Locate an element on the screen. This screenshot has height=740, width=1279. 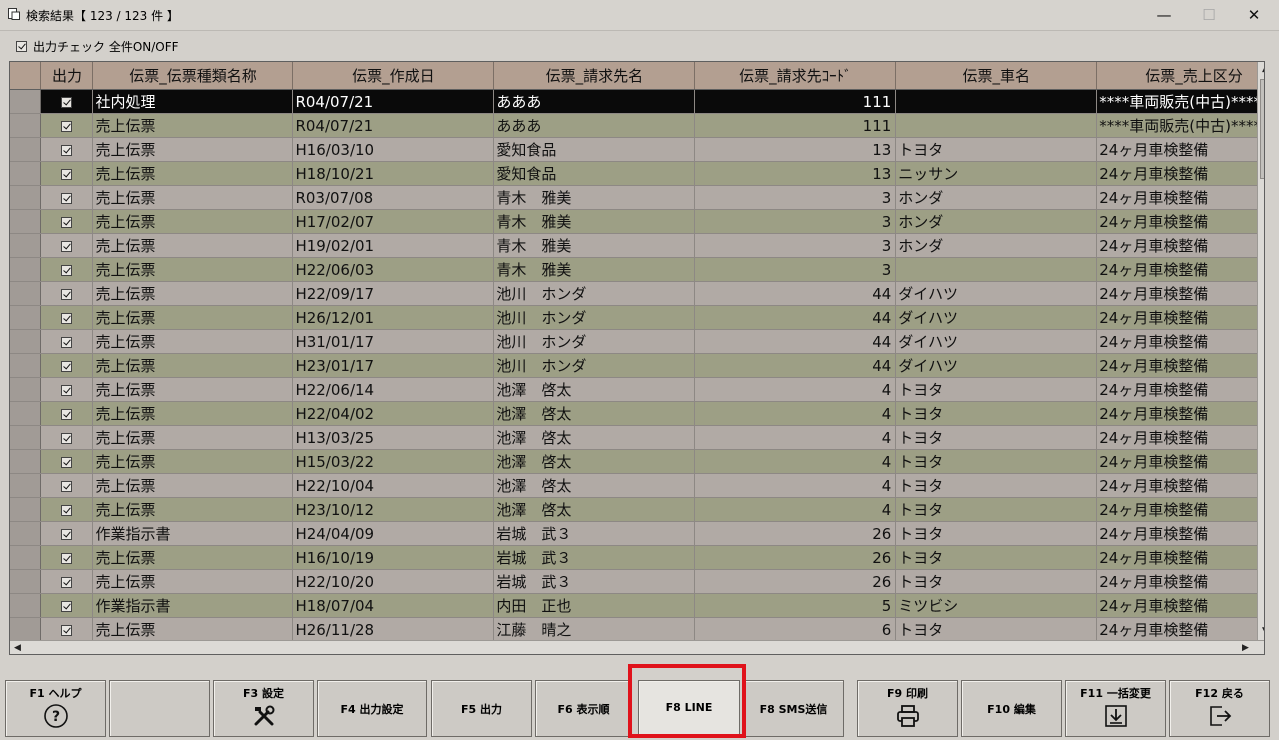
code-cell: 13 is located at coordinates (795, 173).